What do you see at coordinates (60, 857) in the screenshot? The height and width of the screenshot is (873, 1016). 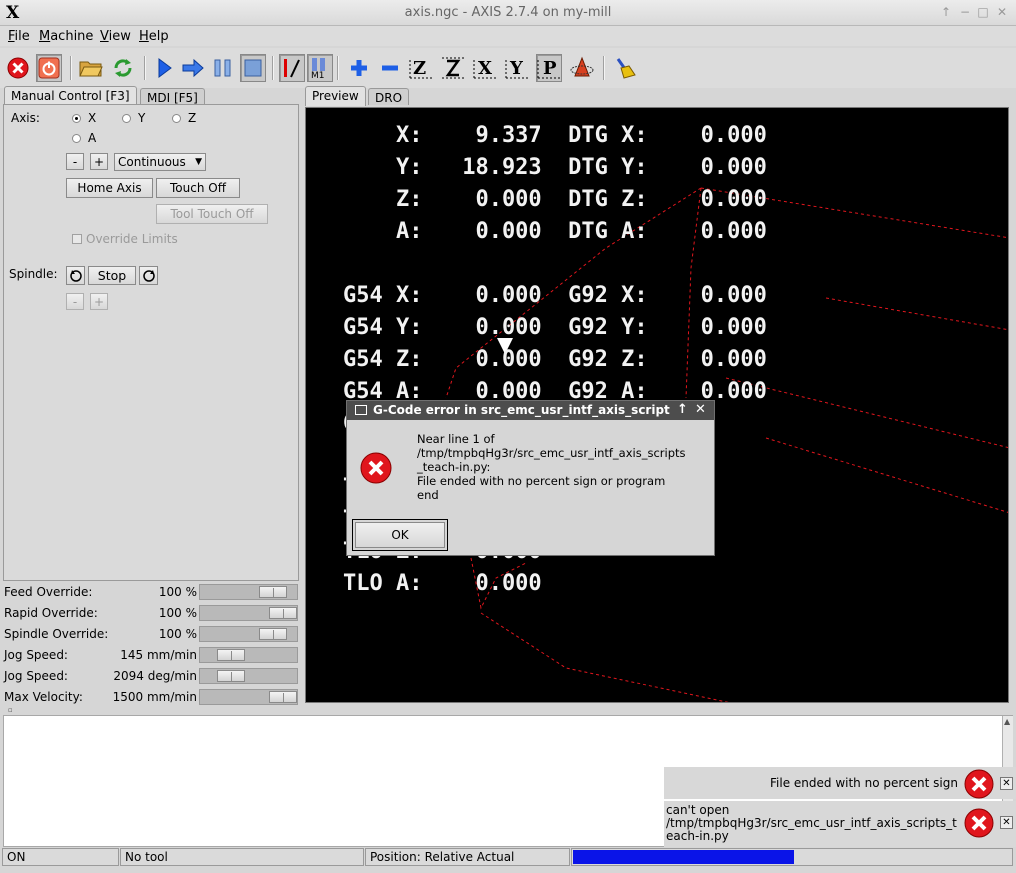 I see `status-machine: ON` at bounding box center [60, 857].